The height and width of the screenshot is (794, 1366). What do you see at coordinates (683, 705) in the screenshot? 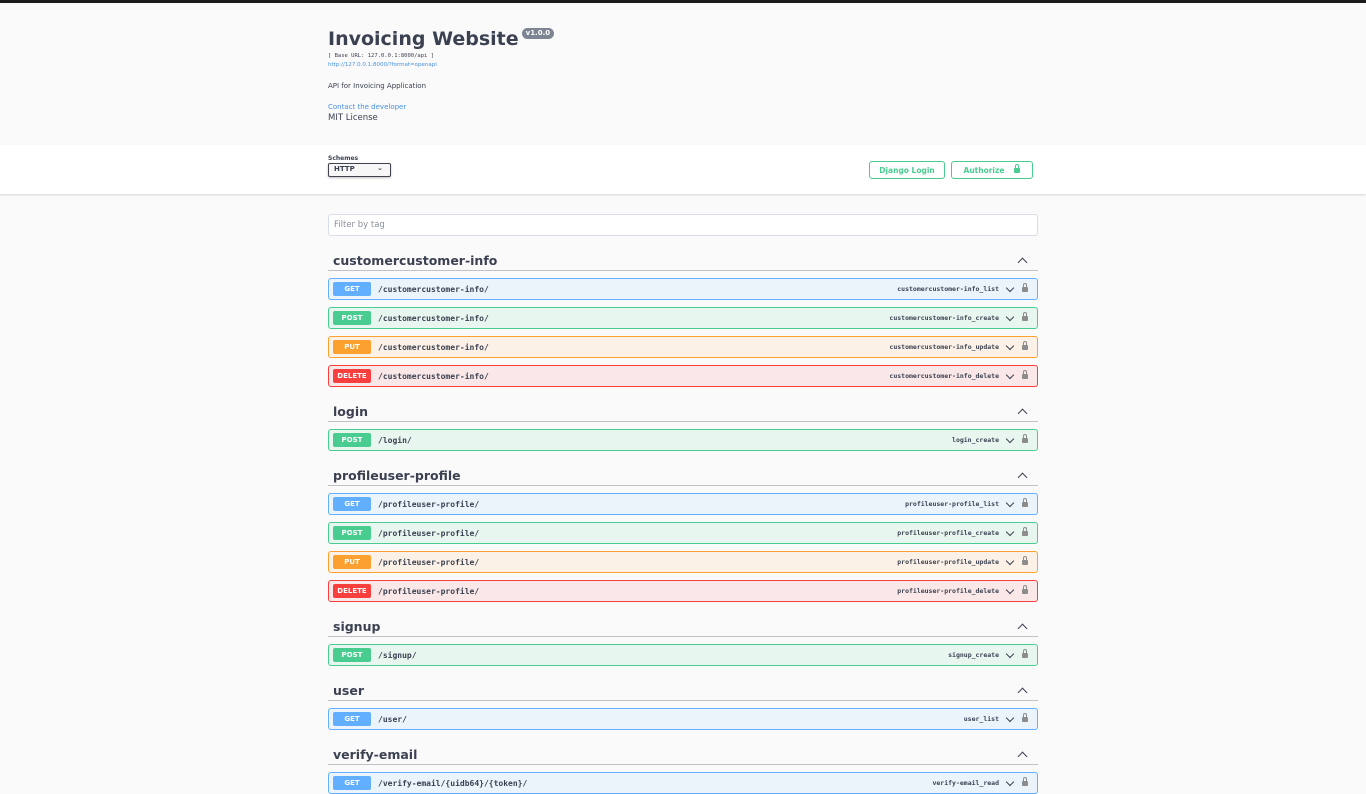
I see `tag-section: user GET /user/ user_list` at bounding box center [683, 705].